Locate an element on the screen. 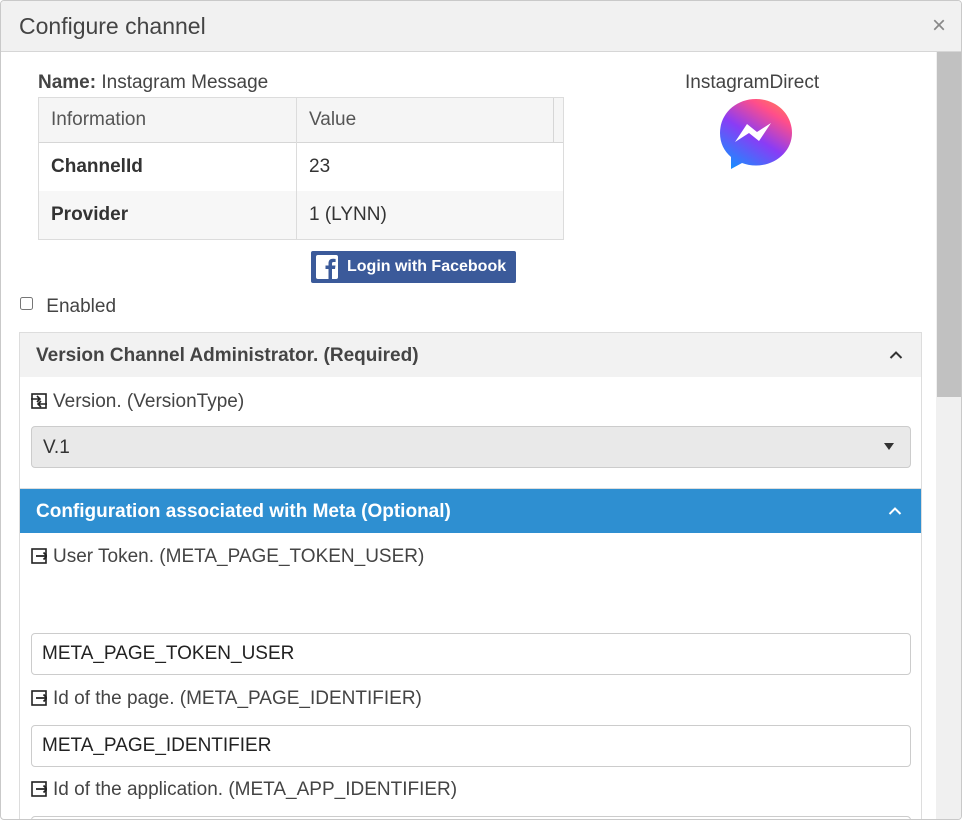  login-with-facebook-button: Login with Facebook is located at coordinates (413, 267).